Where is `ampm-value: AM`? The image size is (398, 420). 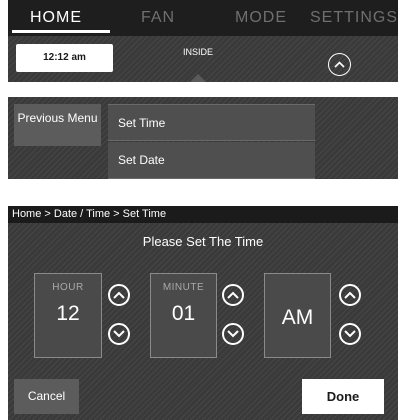
ampm-value: AM is located at coordinates (297, 317).